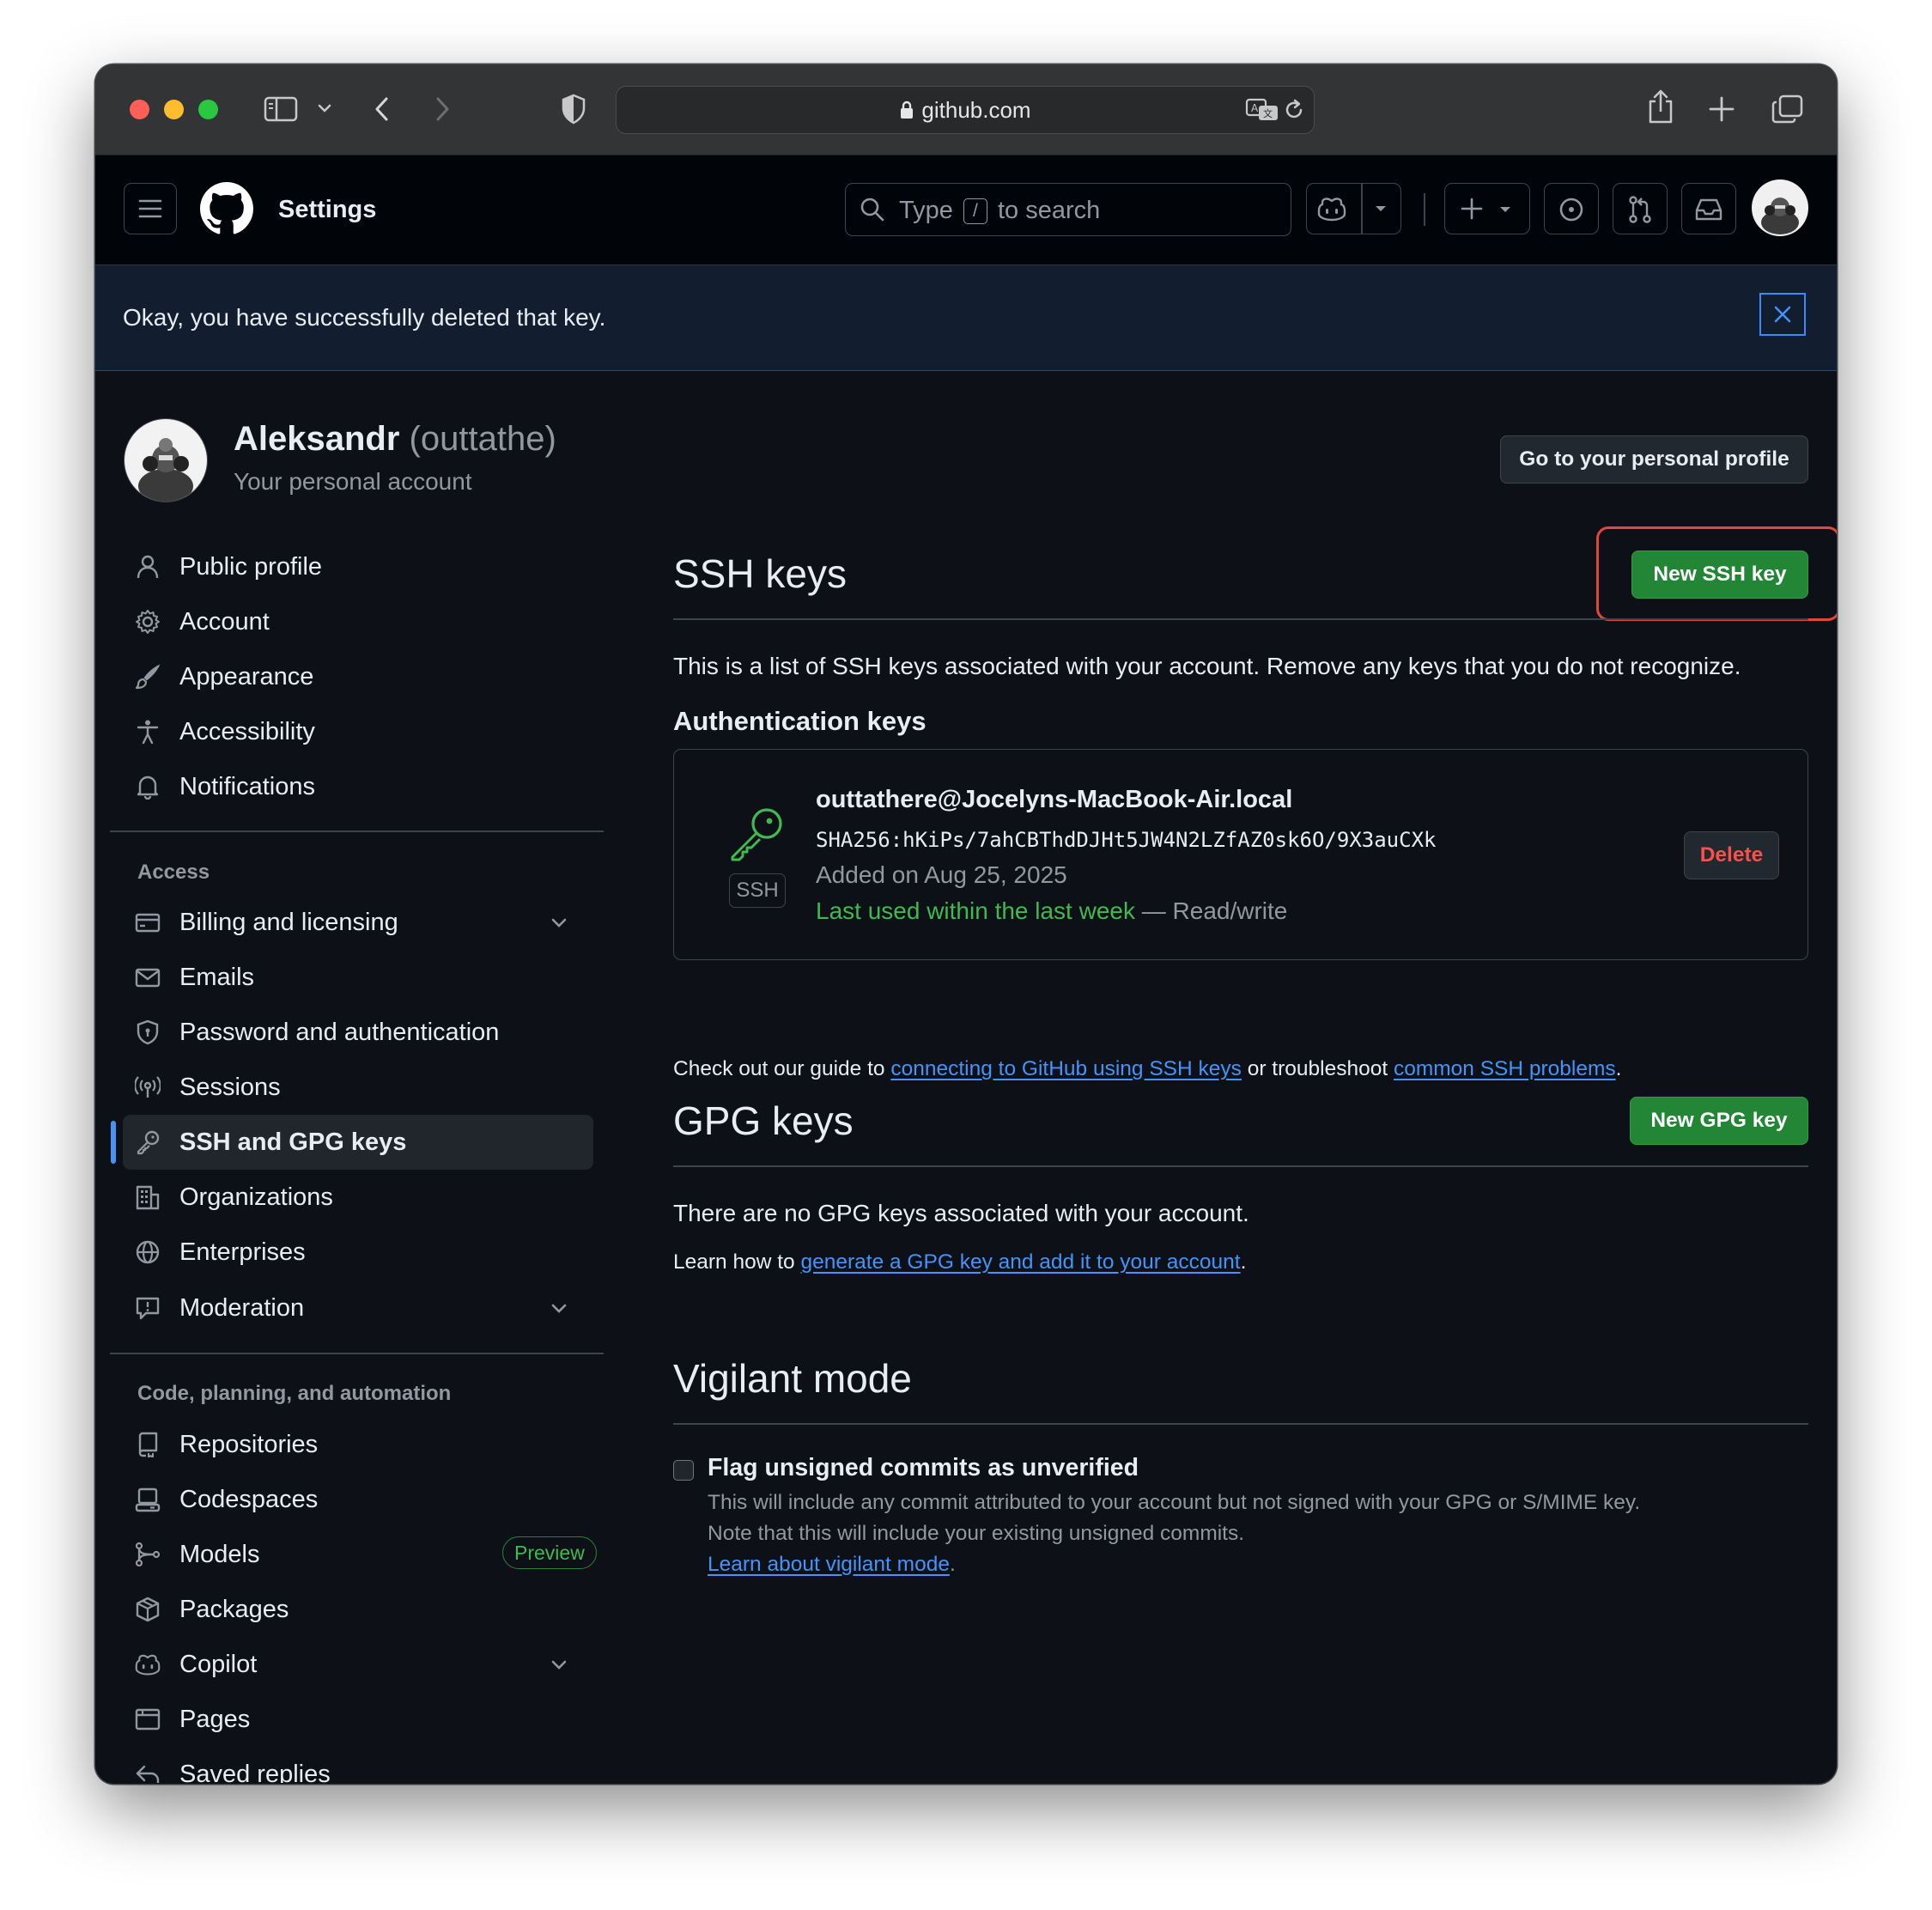  What do you see at coordinates (294, 1393) in the screenshot?
I see `sidebar-group-heading: Code, planning, and automation` at bounding box center [294, 1393].